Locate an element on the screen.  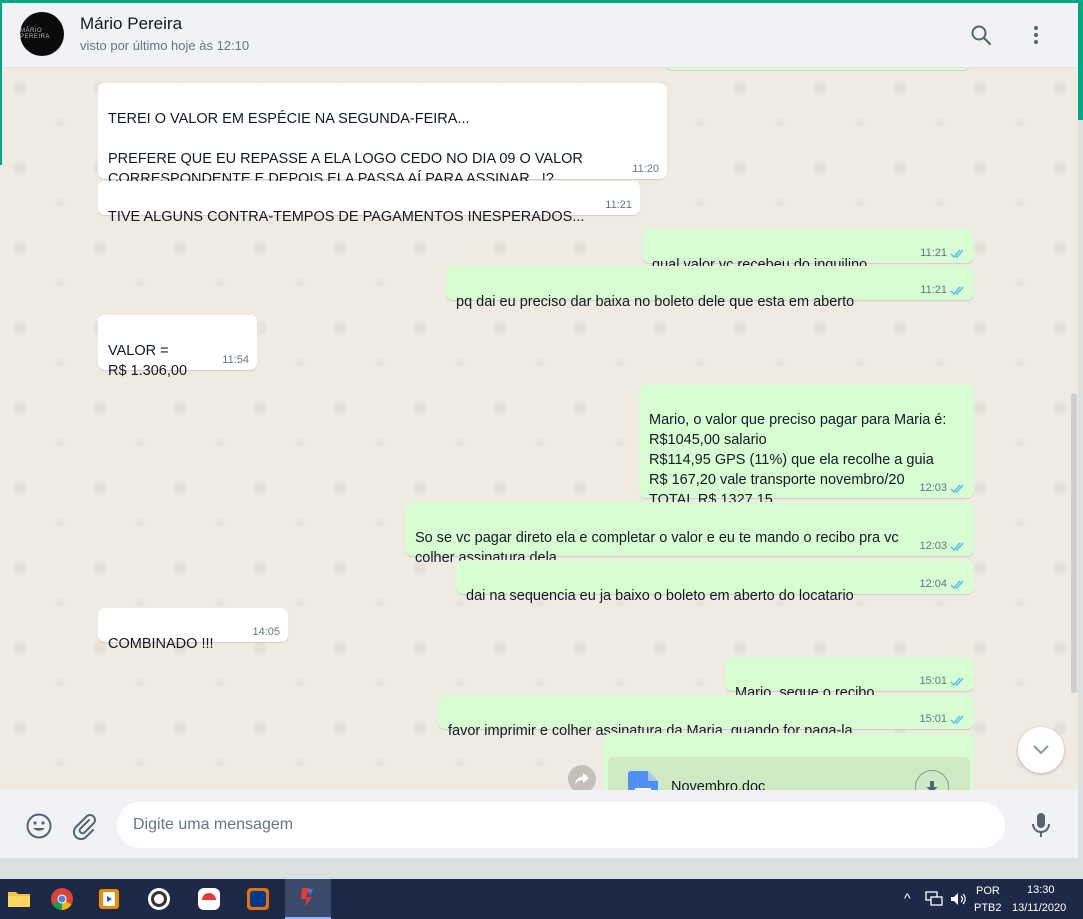
taskbar-app-active is located at coordinates (308, 899).